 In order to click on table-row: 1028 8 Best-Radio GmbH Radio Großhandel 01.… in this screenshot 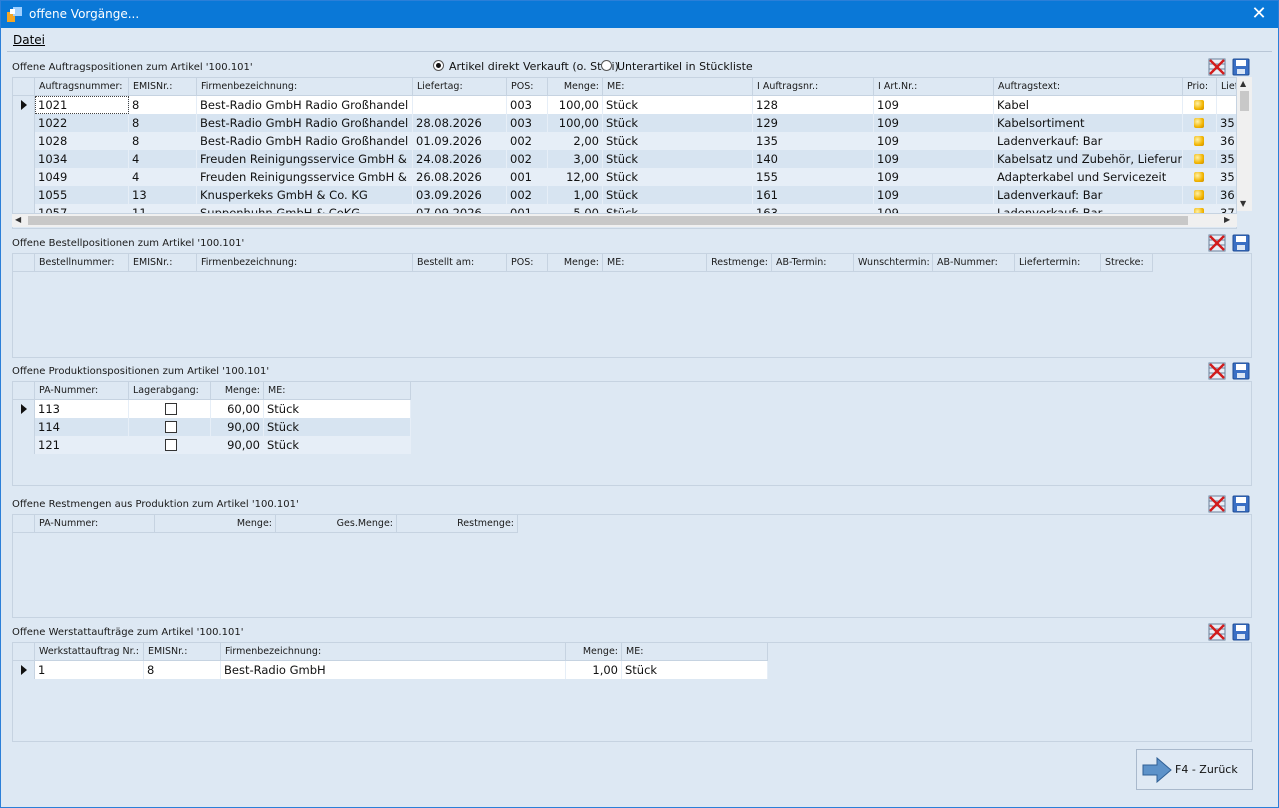, I will do `click(624, 141)`.